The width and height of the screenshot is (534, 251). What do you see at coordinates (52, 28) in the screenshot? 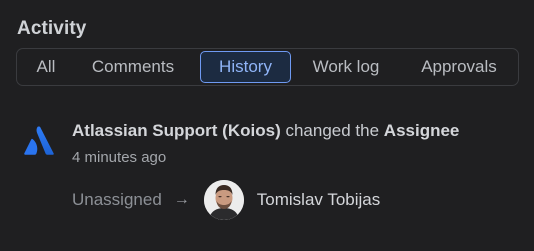
I see `activity-heading: Activity` at bounding box center [52, 28].